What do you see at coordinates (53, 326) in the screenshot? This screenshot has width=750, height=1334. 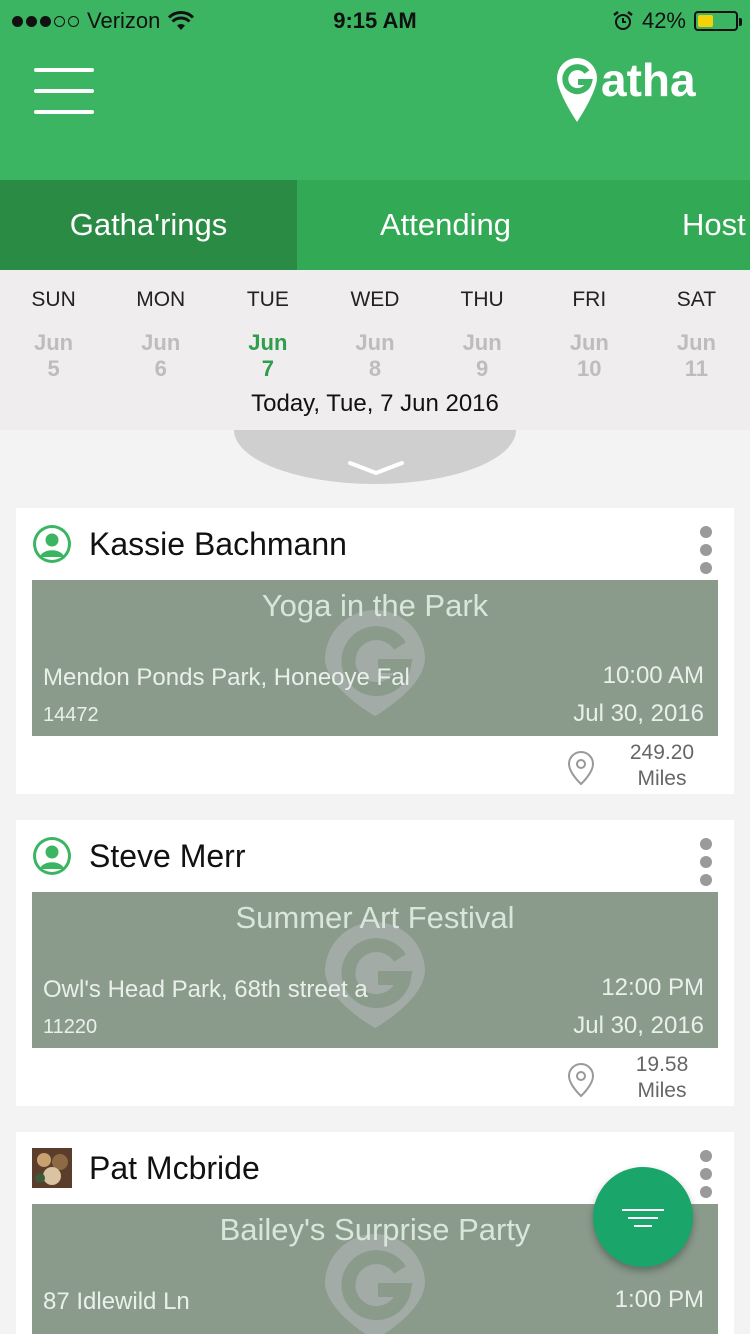 I see `calendar-day-sun: SUN Jun 5` at bounding box center [53, 326].